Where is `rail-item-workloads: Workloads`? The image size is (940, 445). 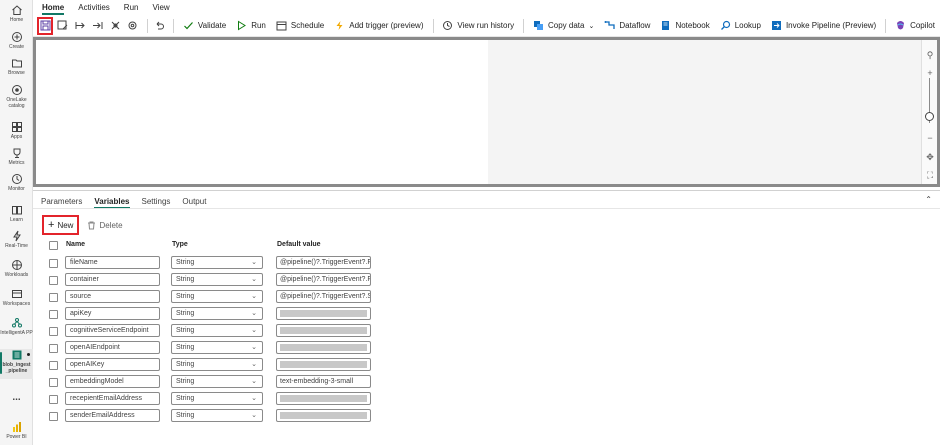
rail-item-workloads: Workloads is located at coordinates (16, 270).